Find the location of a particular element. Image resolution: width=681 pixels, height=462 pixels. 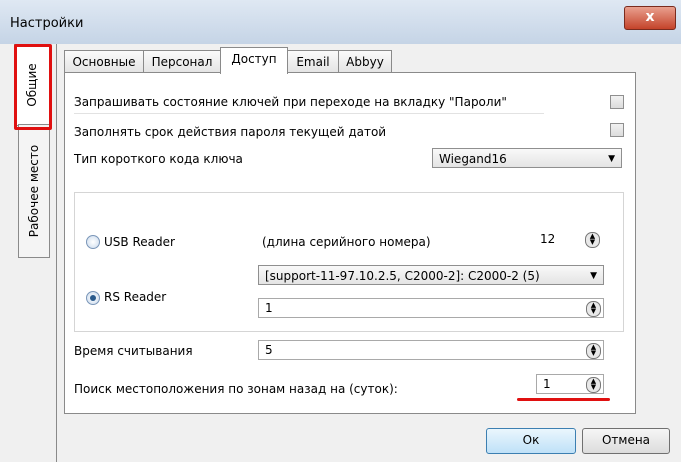

cancel-button: Отмена is located at coordinates (626, 441).